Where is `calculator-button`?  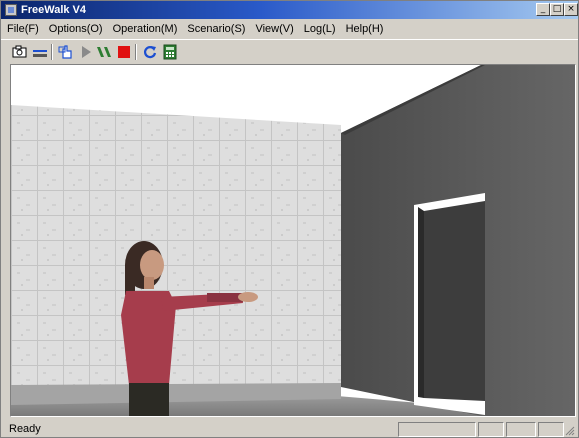 calculator-button is located at coordinates (170, 52).